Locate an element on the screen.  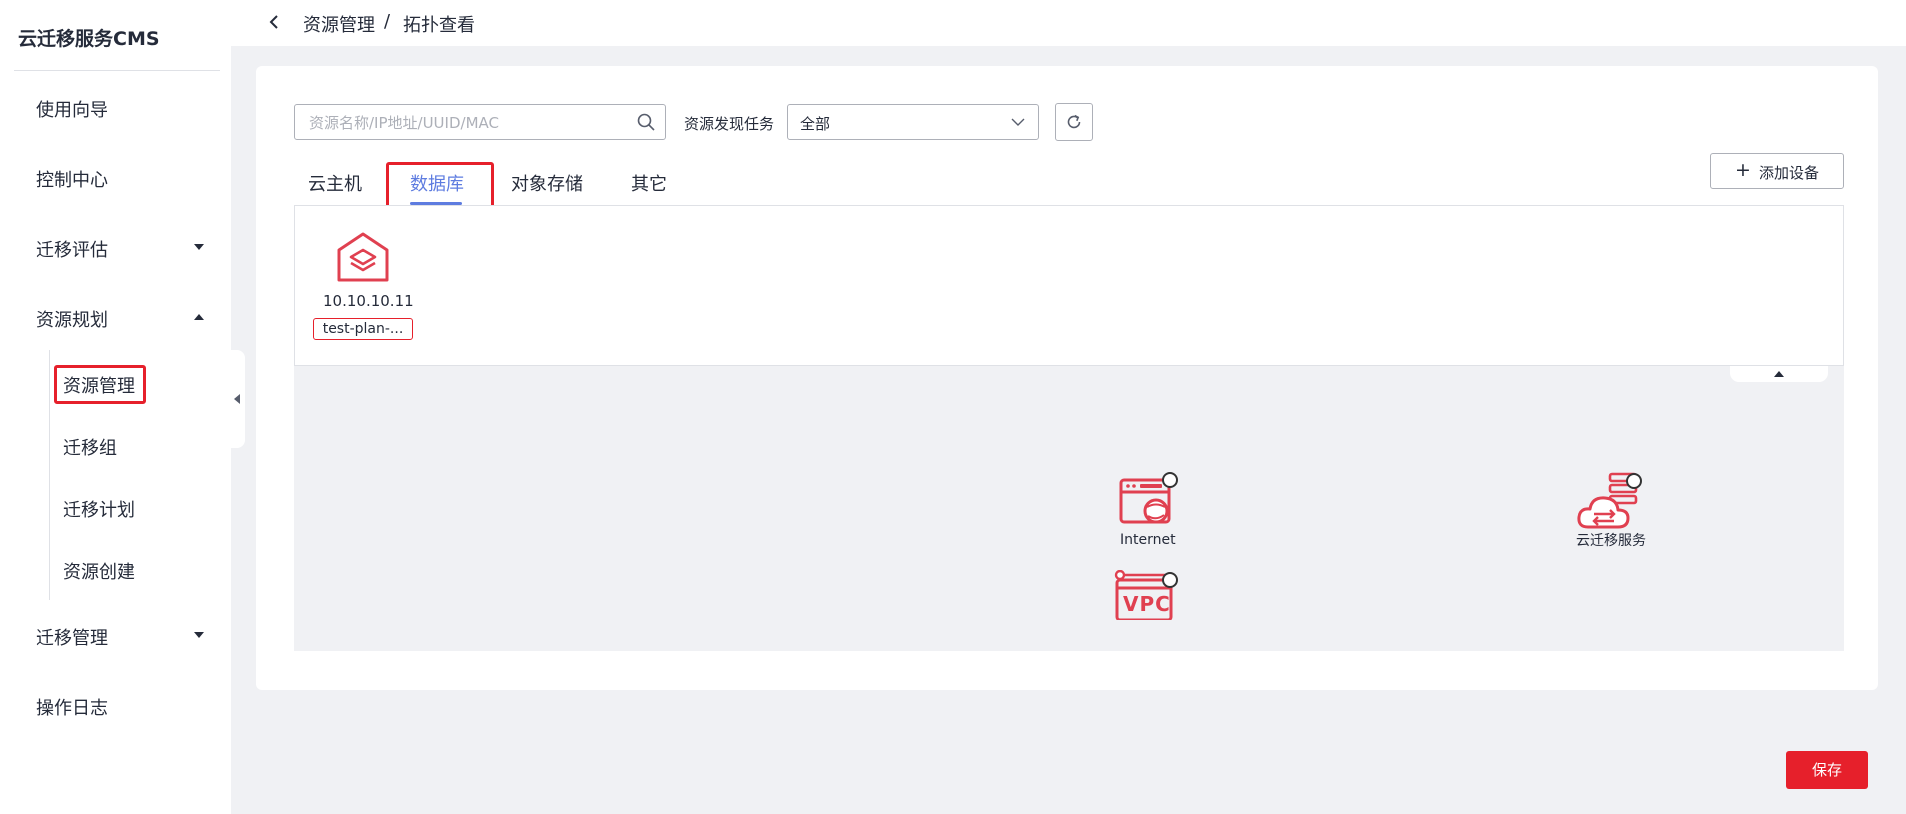
topology-collapse-toggle is located at coordinates (1779, 374).